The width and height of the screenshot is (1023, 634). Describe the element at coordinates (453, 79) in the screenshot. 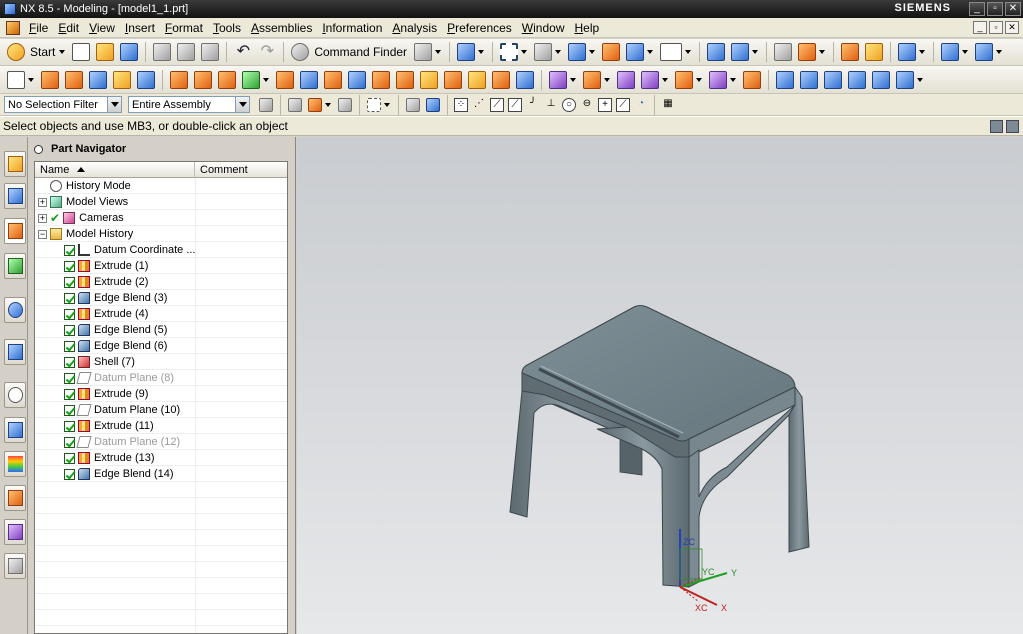

I see `offset-face-icon` at that location.